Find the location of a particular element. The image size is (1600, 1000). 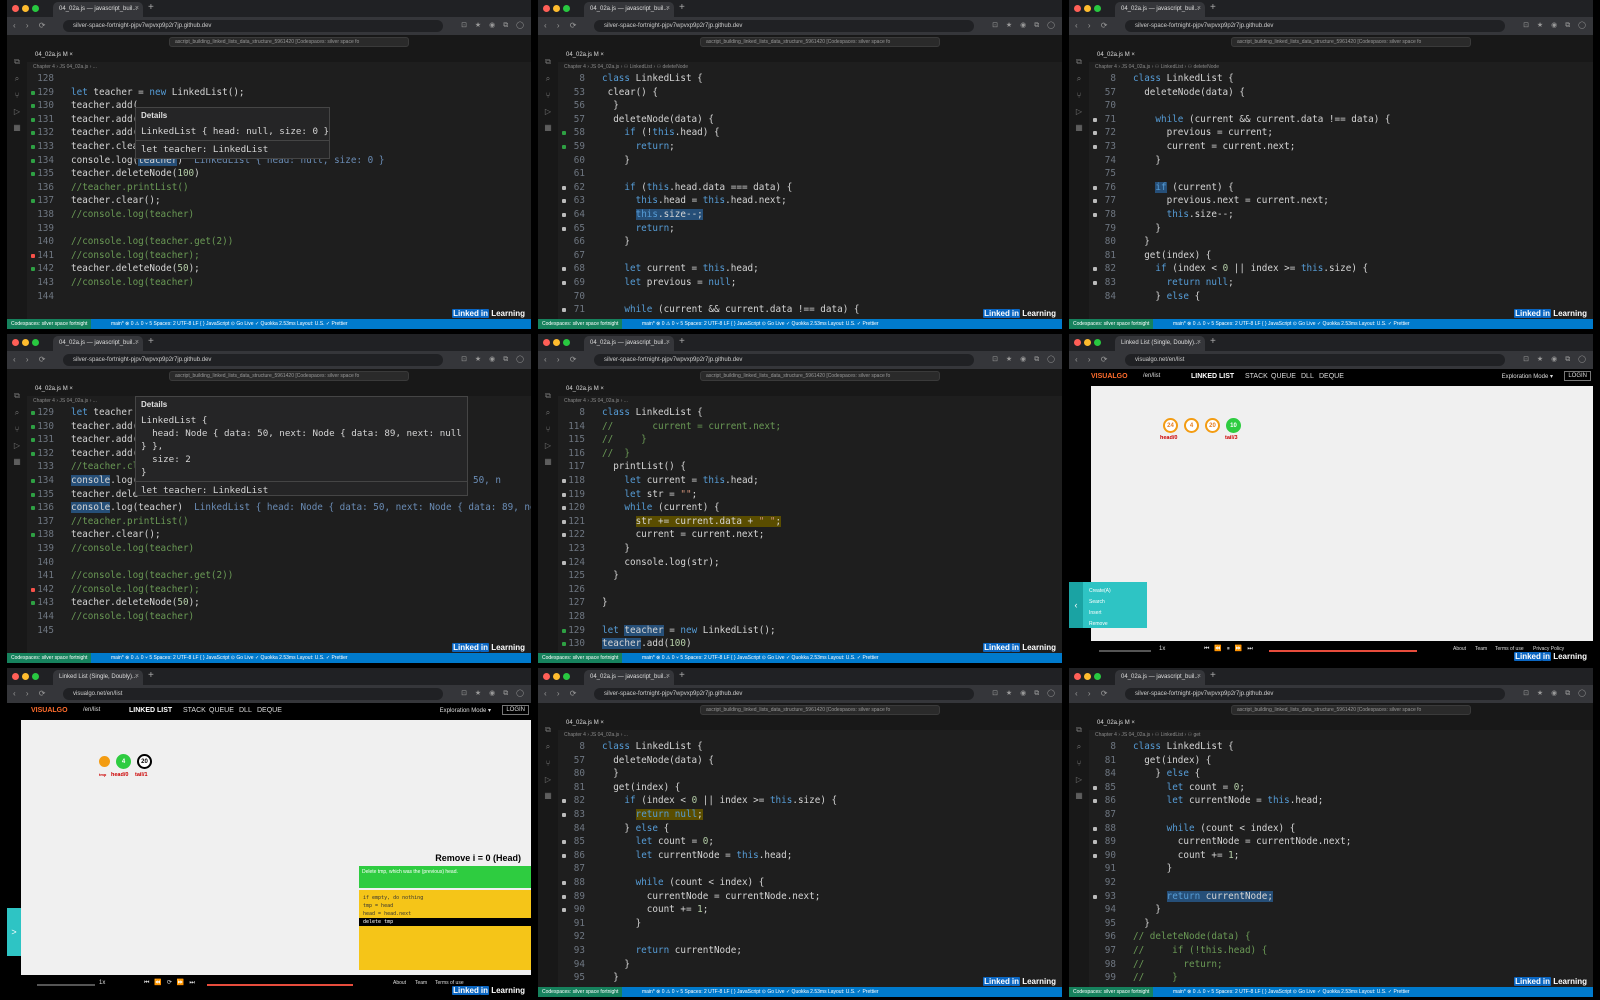

action-remove: Remove is located at coordinates (1100, 624).